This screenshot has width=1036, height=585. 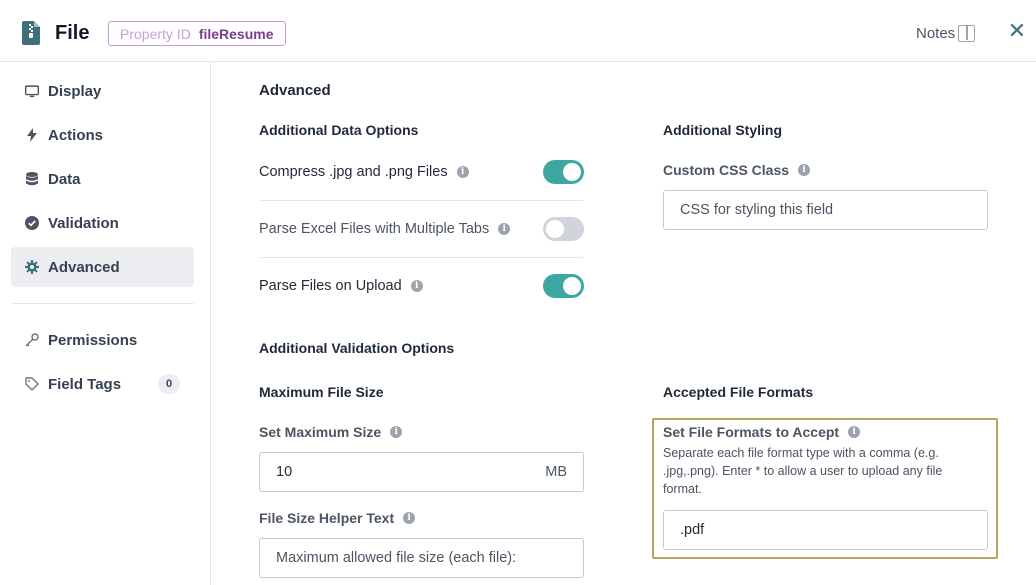 What do you see at coordinates (295, 90) in the screenshot?
I see `section-title: Advanced` at bounding box center [295, 90].